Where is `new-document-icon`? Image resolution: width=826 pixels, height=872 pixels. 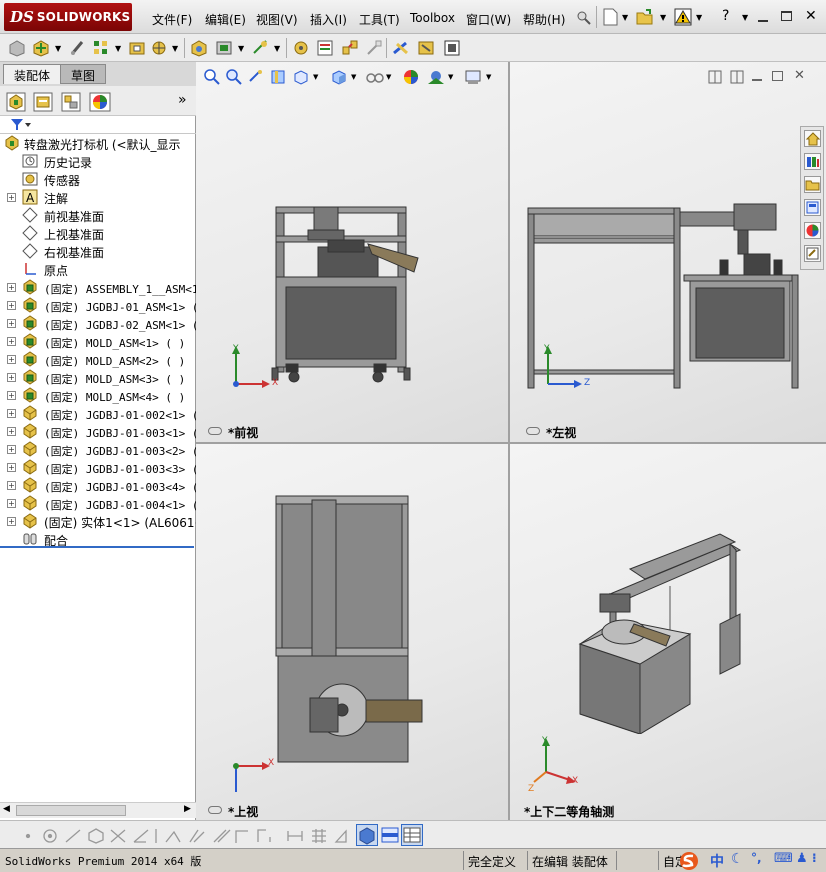
new-document-icon is located at coordinates (610, 17).